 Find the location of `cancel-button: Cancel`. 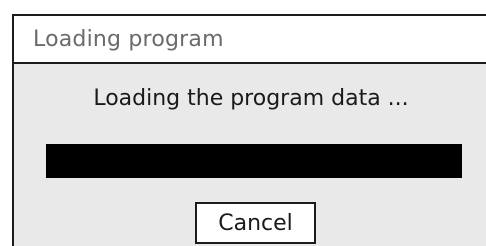

cancel-button: Cancel is located at coordinates (255, 223).